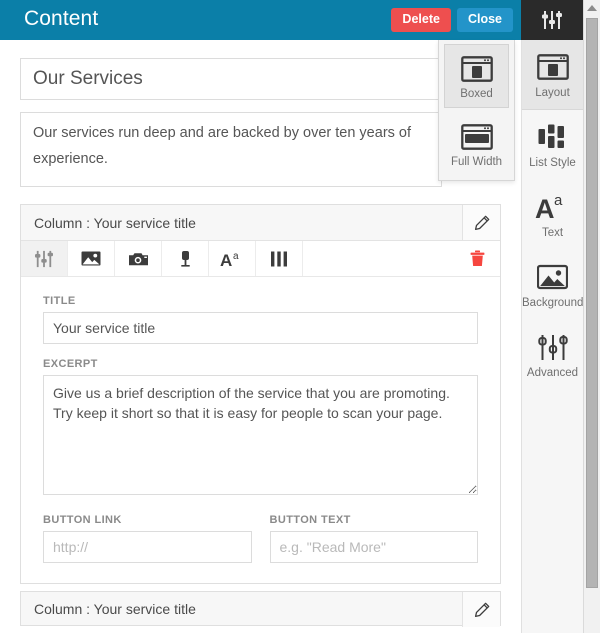 The width and height of the screenshot is (600, 633). I want to click on header-actions: Delete Close, so click(452, 20).